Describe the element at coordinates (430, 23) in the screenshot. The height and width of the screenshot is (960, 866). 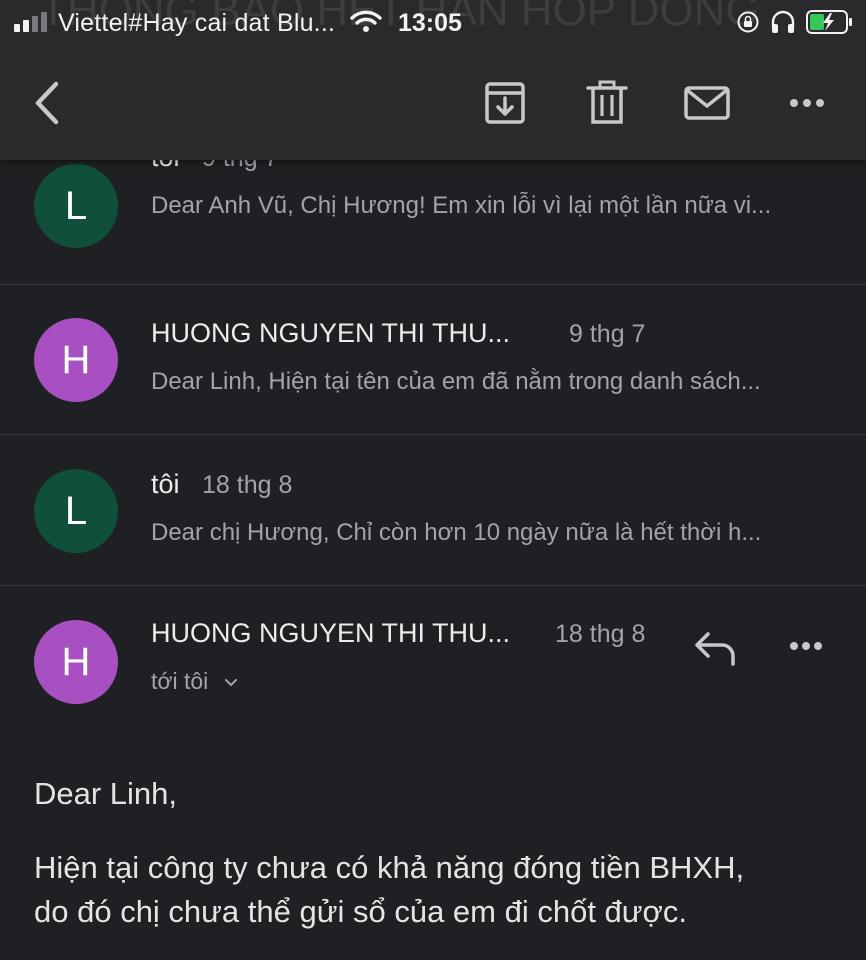
I see `status-time: 13:05` at that location.